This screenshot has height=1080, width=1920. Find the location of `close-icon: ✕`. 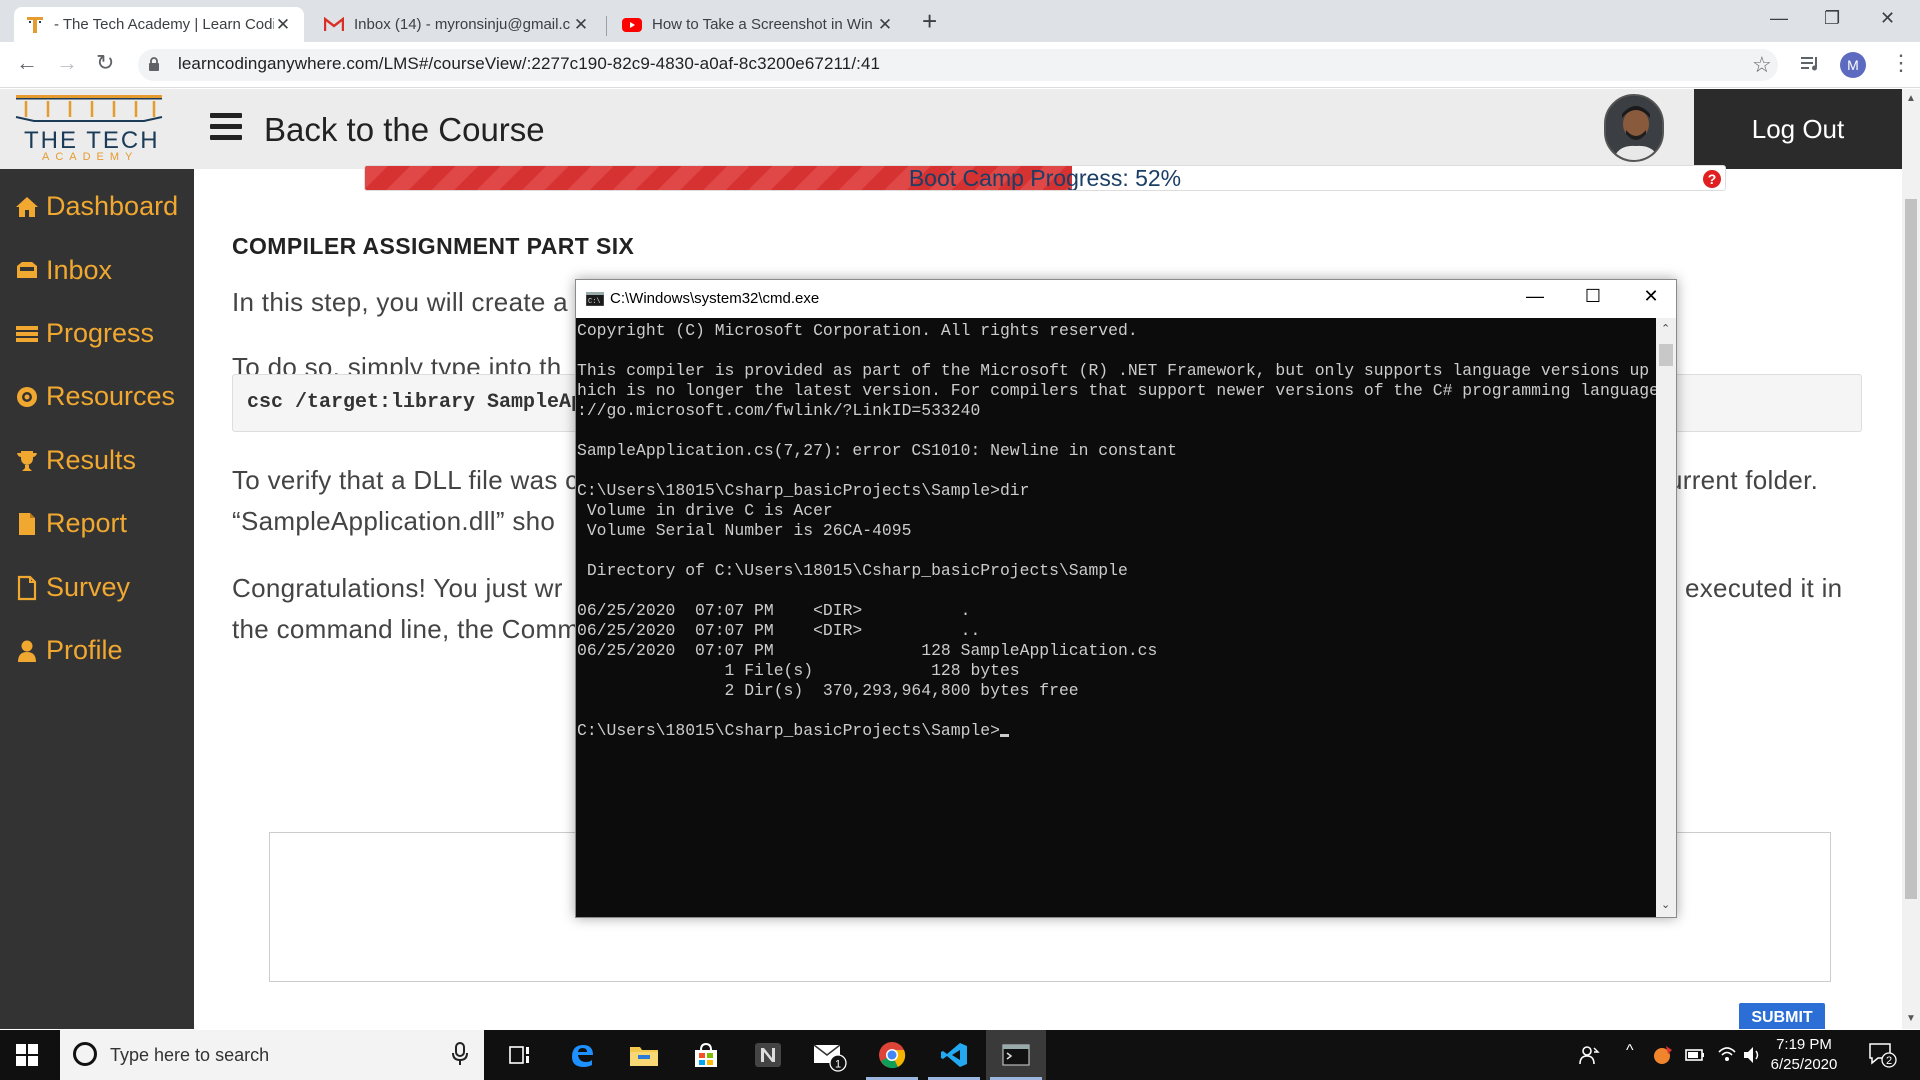

close-icon: ✕ is located at coordinates (1887, 18).